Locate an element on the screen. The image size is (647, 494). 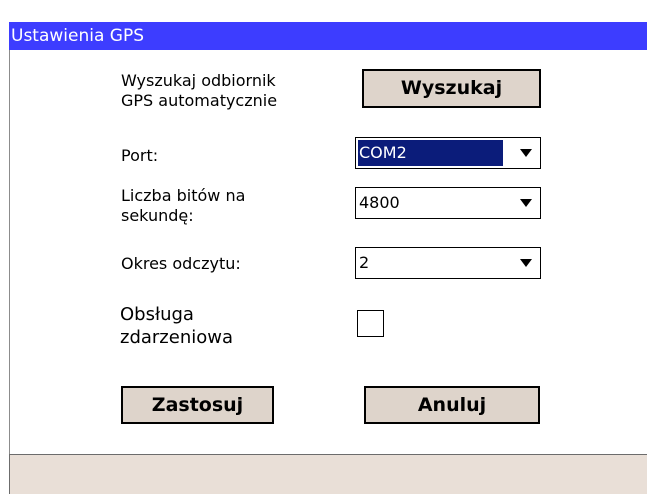
window-title-bar: Ustawienia GPS is located at coordinates (328, 36).